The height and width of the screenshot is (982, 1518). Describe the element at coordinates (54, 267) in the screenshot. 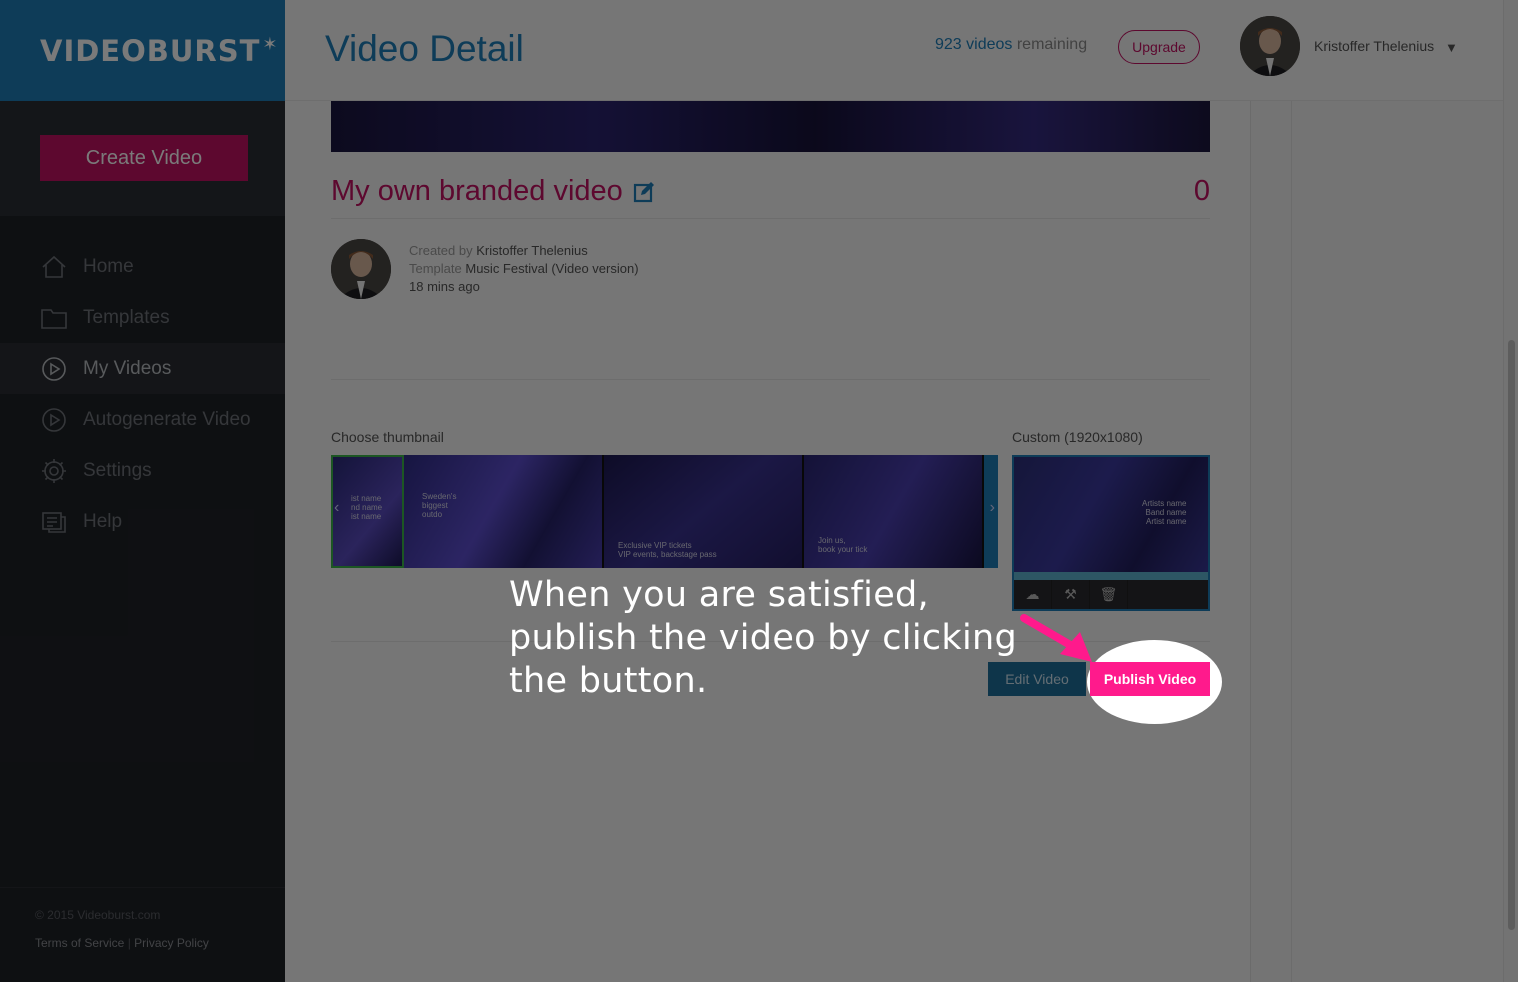

I see `home-icon` at that location.